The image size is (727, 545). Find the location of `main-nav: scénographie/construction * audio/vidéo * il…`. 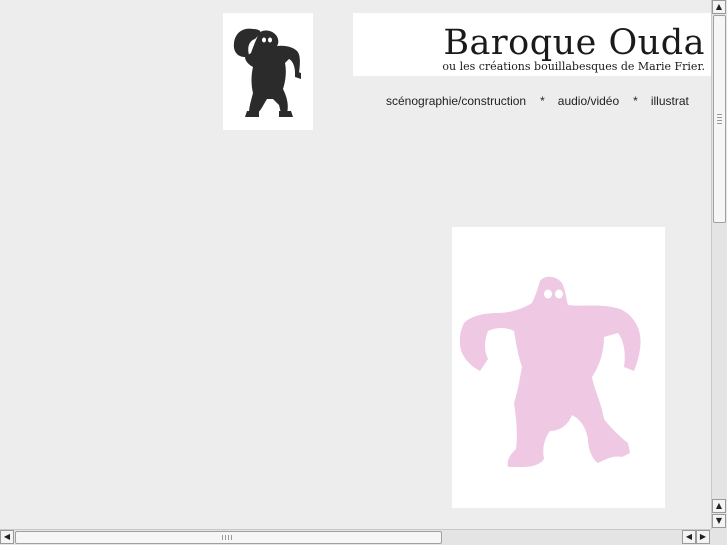

main-nav: scénographie/construction * audio/vidéo * il… is located at coordinates (537, 101).